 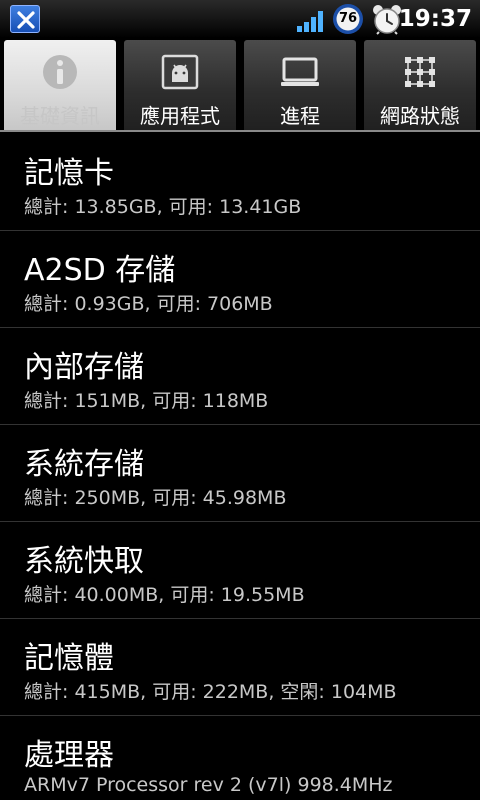 I want to click on tab-label: 應用程式, so click(x=180, y=116).